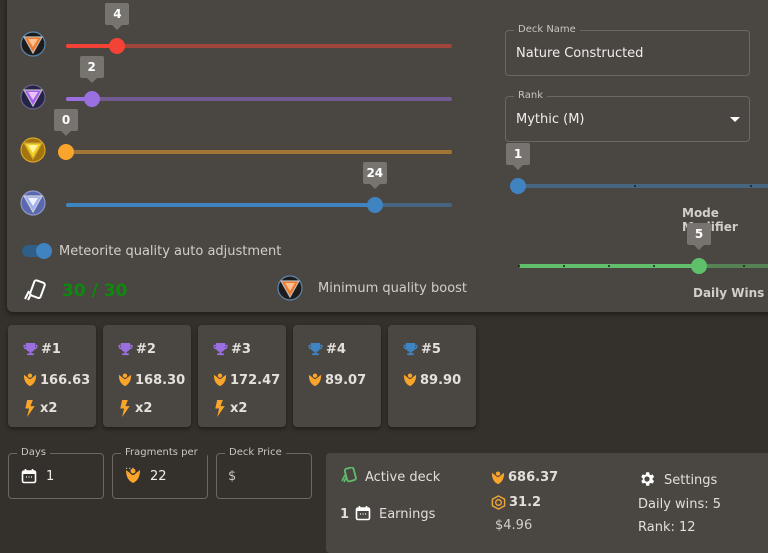 The width and height of the screenshot is (768, 553). What do you see at coordinates (259, 189) in the screenshot?
I see `blue-quality-slider: 24` at bounding box center [259, 189].